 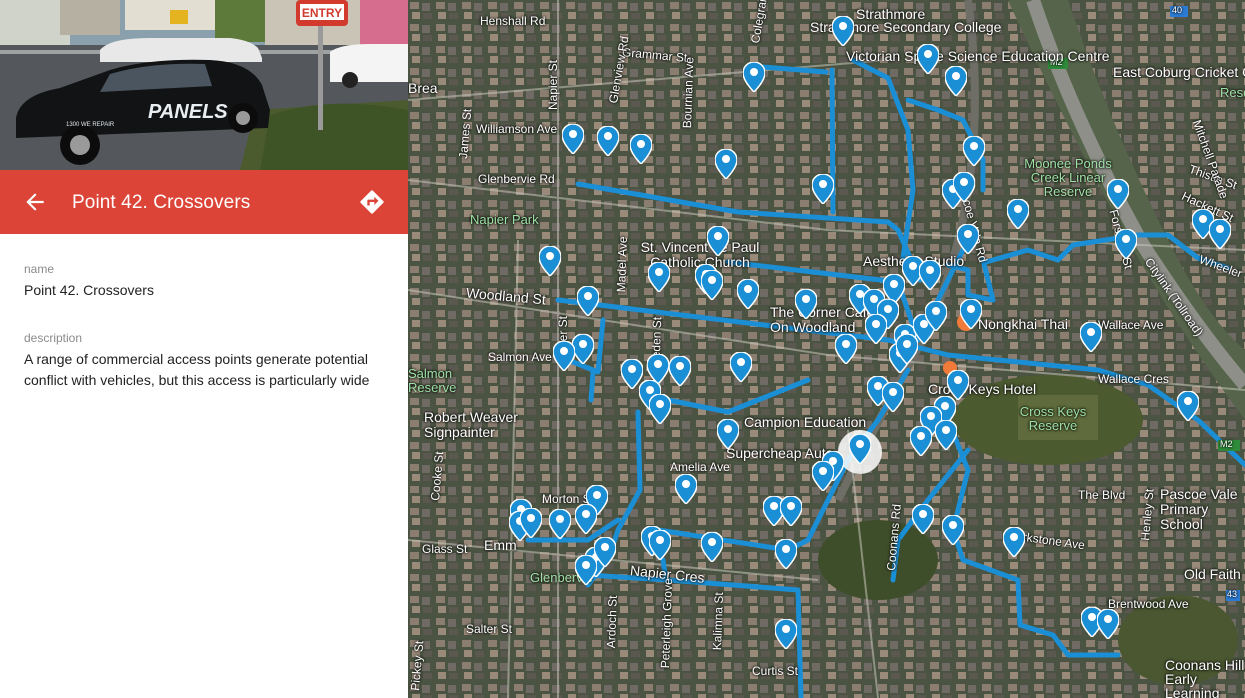 What do you see at coordinates (432, 380) in the screenshot?
I see `park-label: Salmon Reserve` at bounding box center [432, 380].